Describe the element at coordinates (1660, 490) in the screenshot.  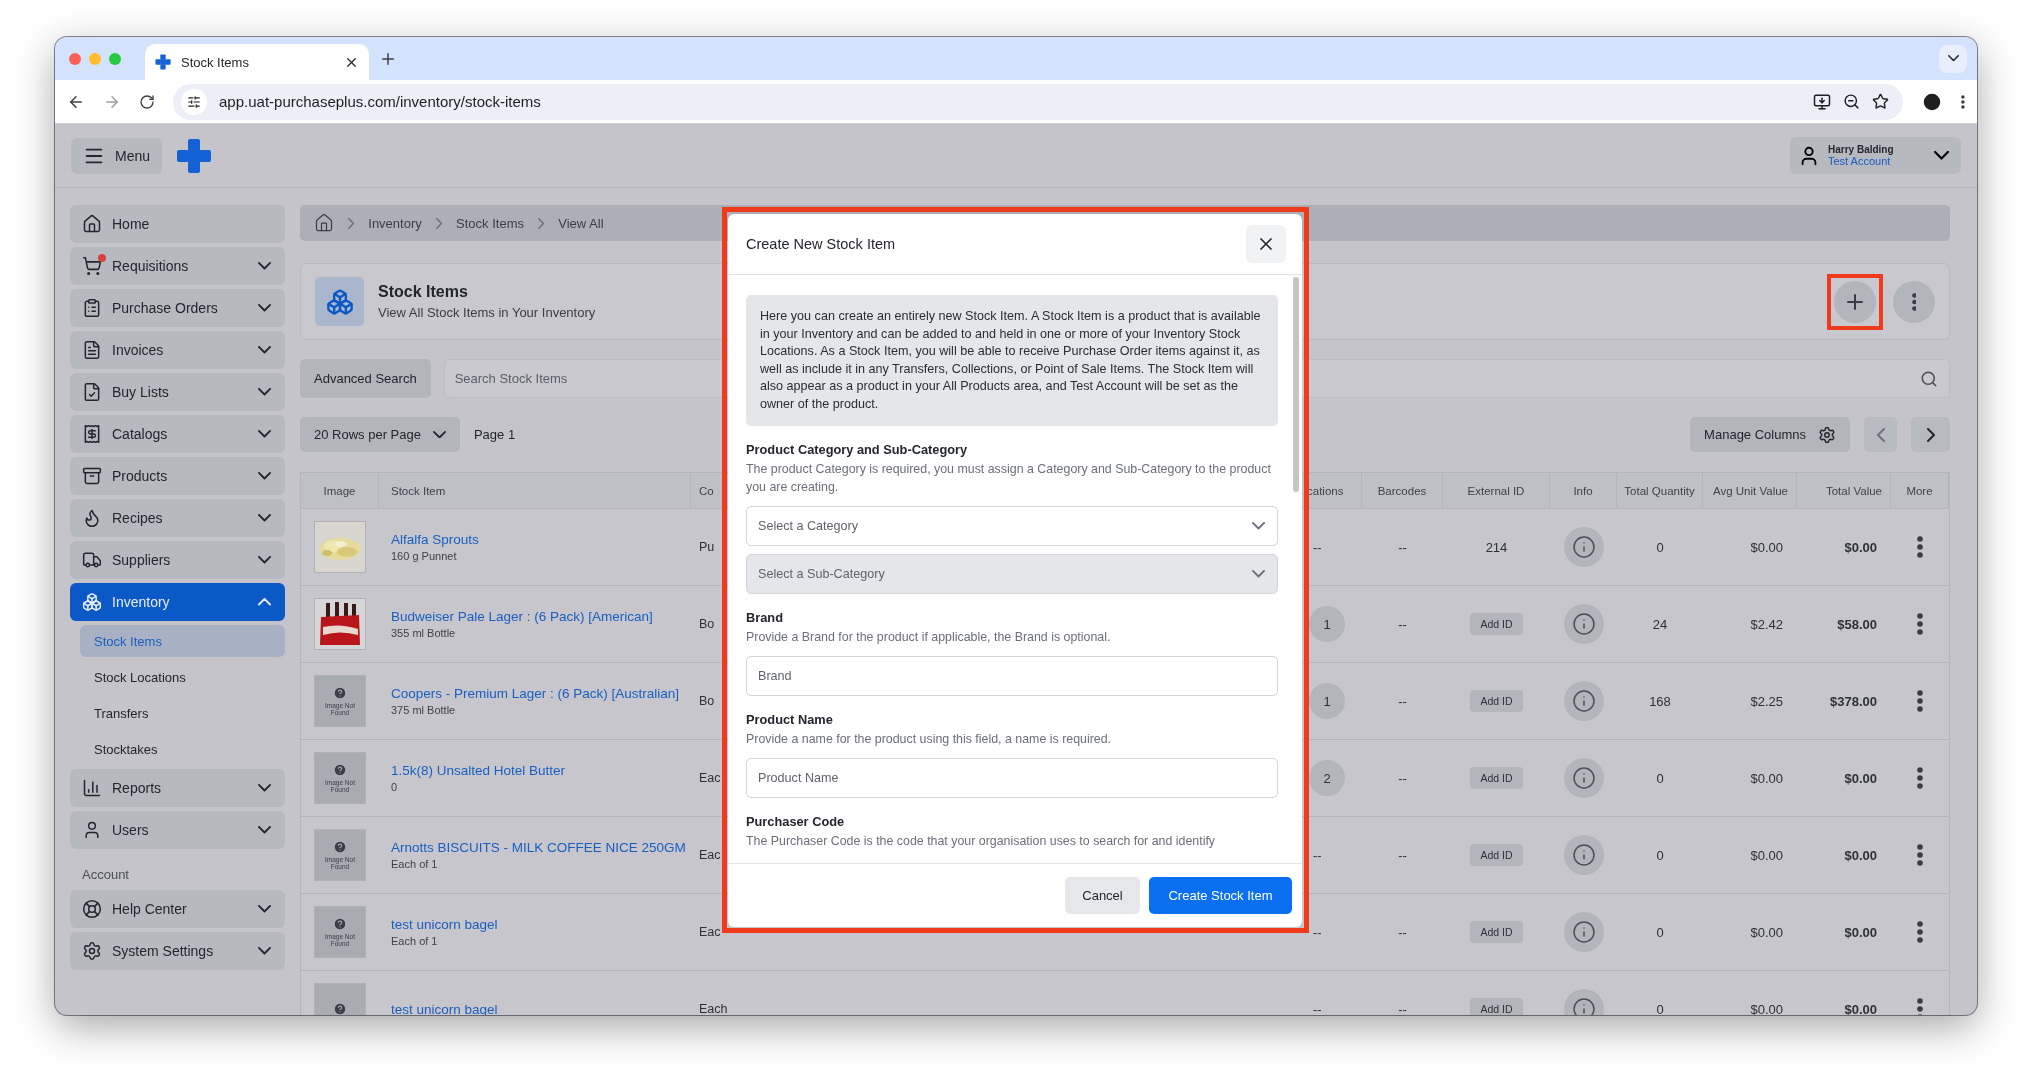
I see `column-header: Total Quantity` at that location.